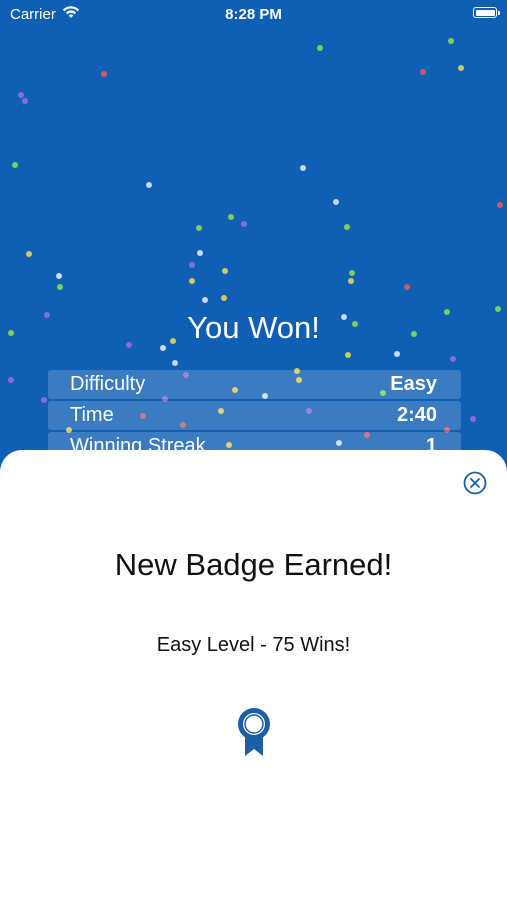 The image size is (507, 900). I want to click on badge-subtitle: Easy Level - 75 Wins!, so click(253, 645).